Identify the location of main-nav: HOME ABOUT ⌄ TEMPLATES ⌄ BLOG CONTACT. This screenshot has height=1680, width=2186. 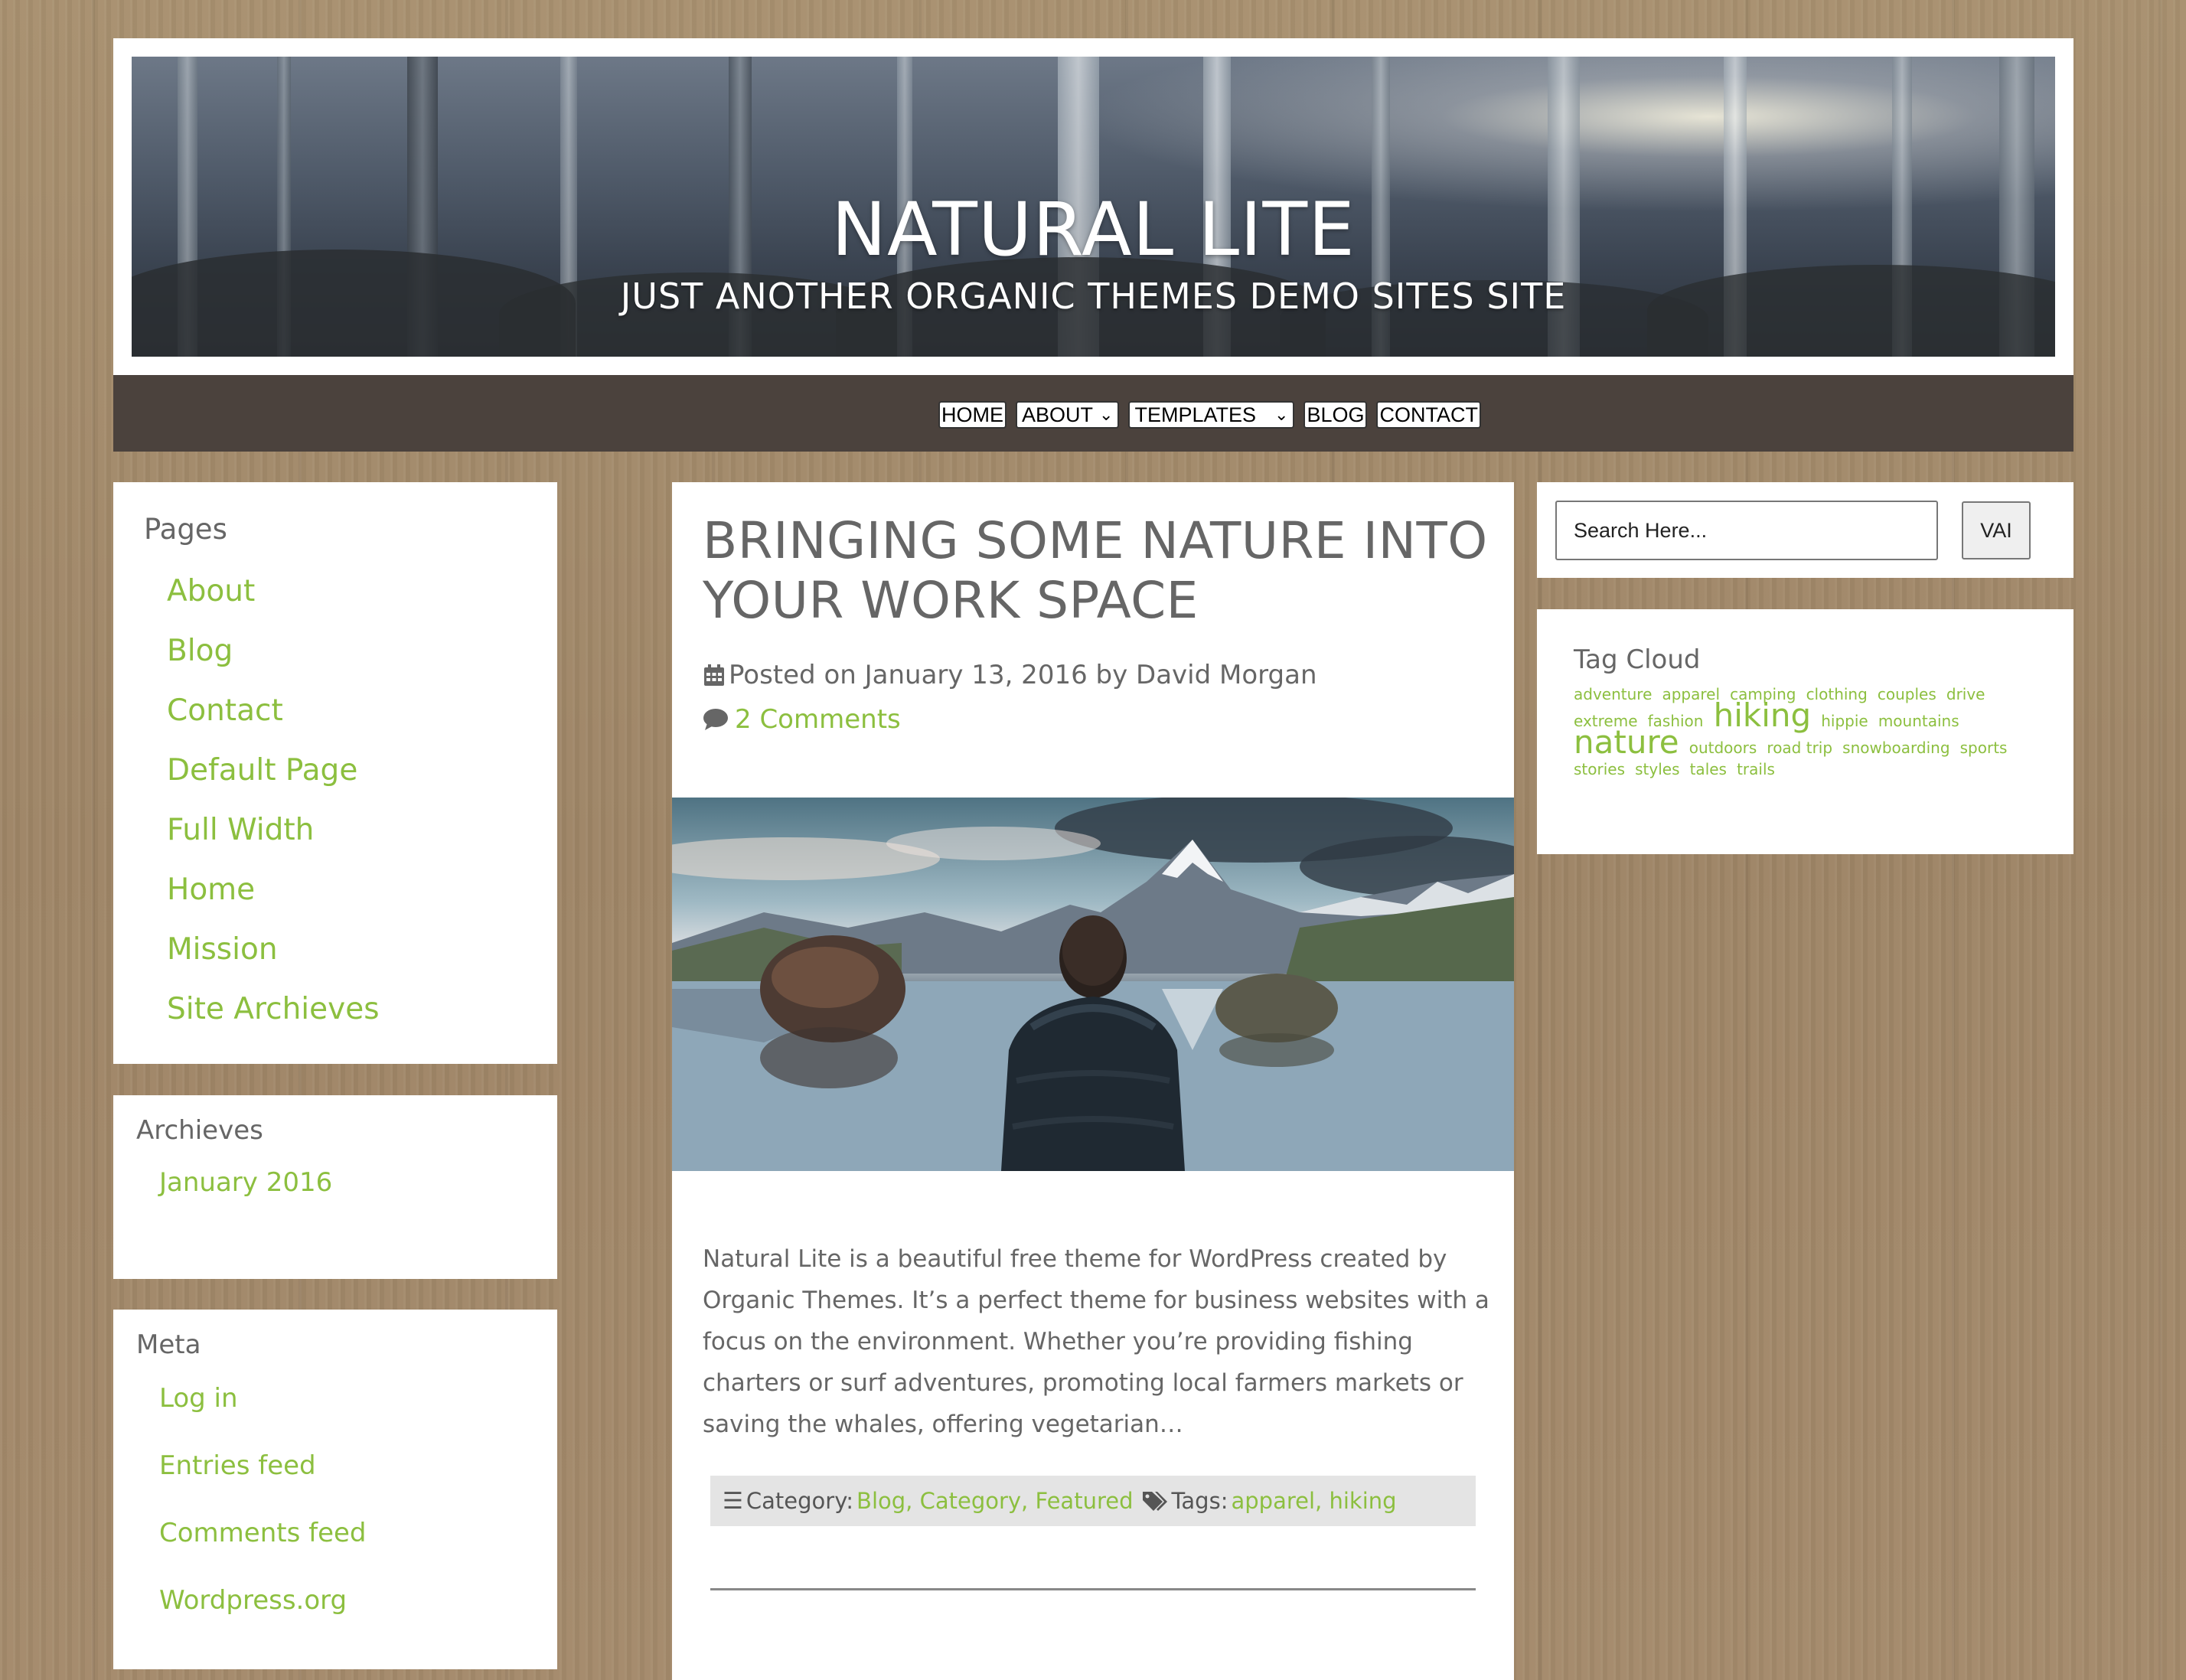
(1093, 413).